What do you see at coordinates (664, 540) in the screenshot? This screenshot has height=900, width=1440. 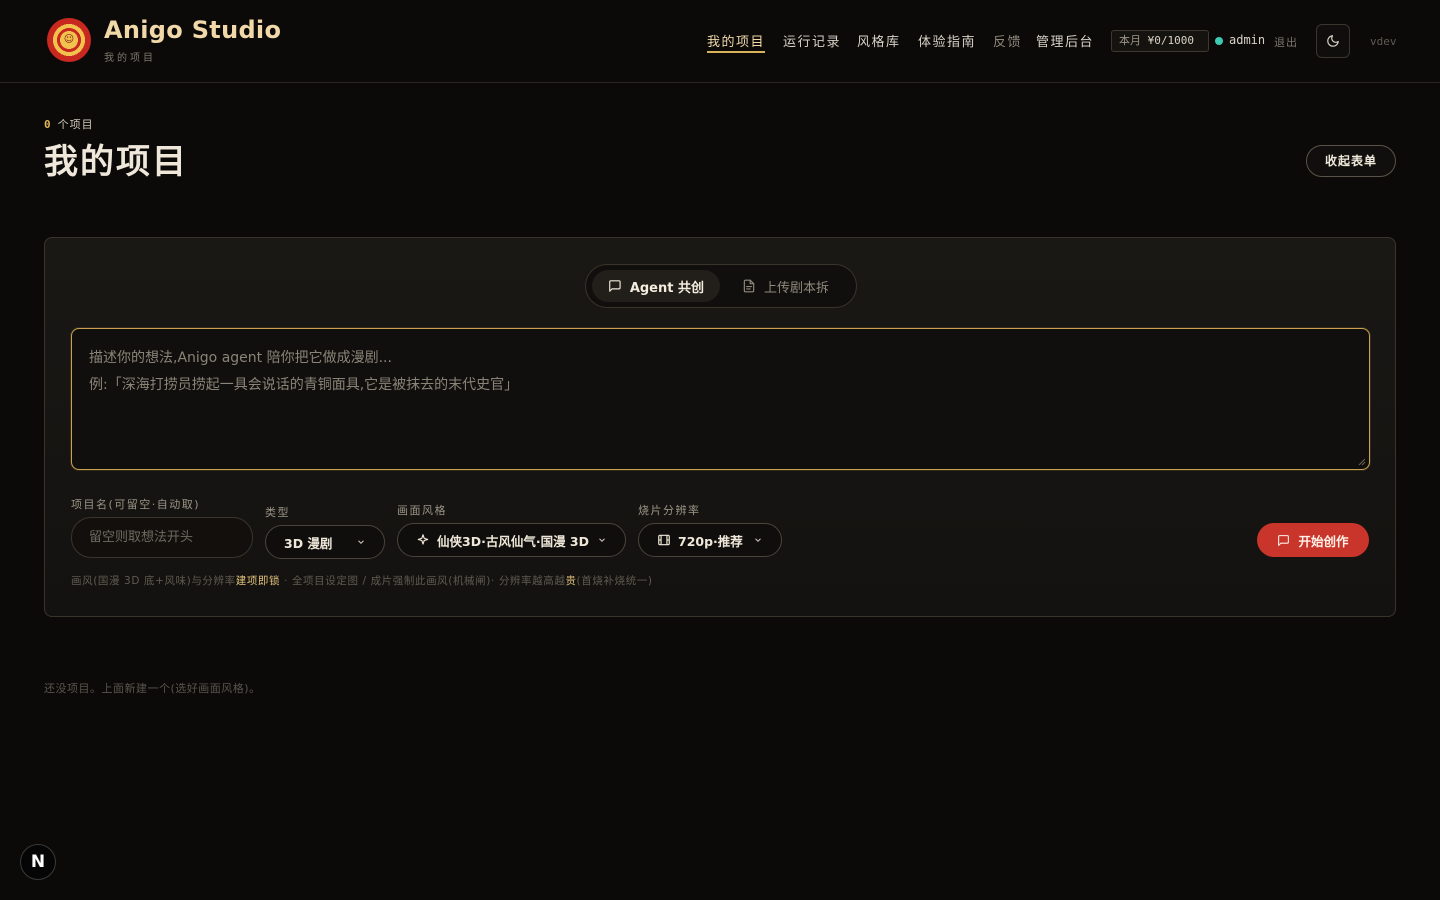 I see `film-icon` at bounding box center [664, 540].